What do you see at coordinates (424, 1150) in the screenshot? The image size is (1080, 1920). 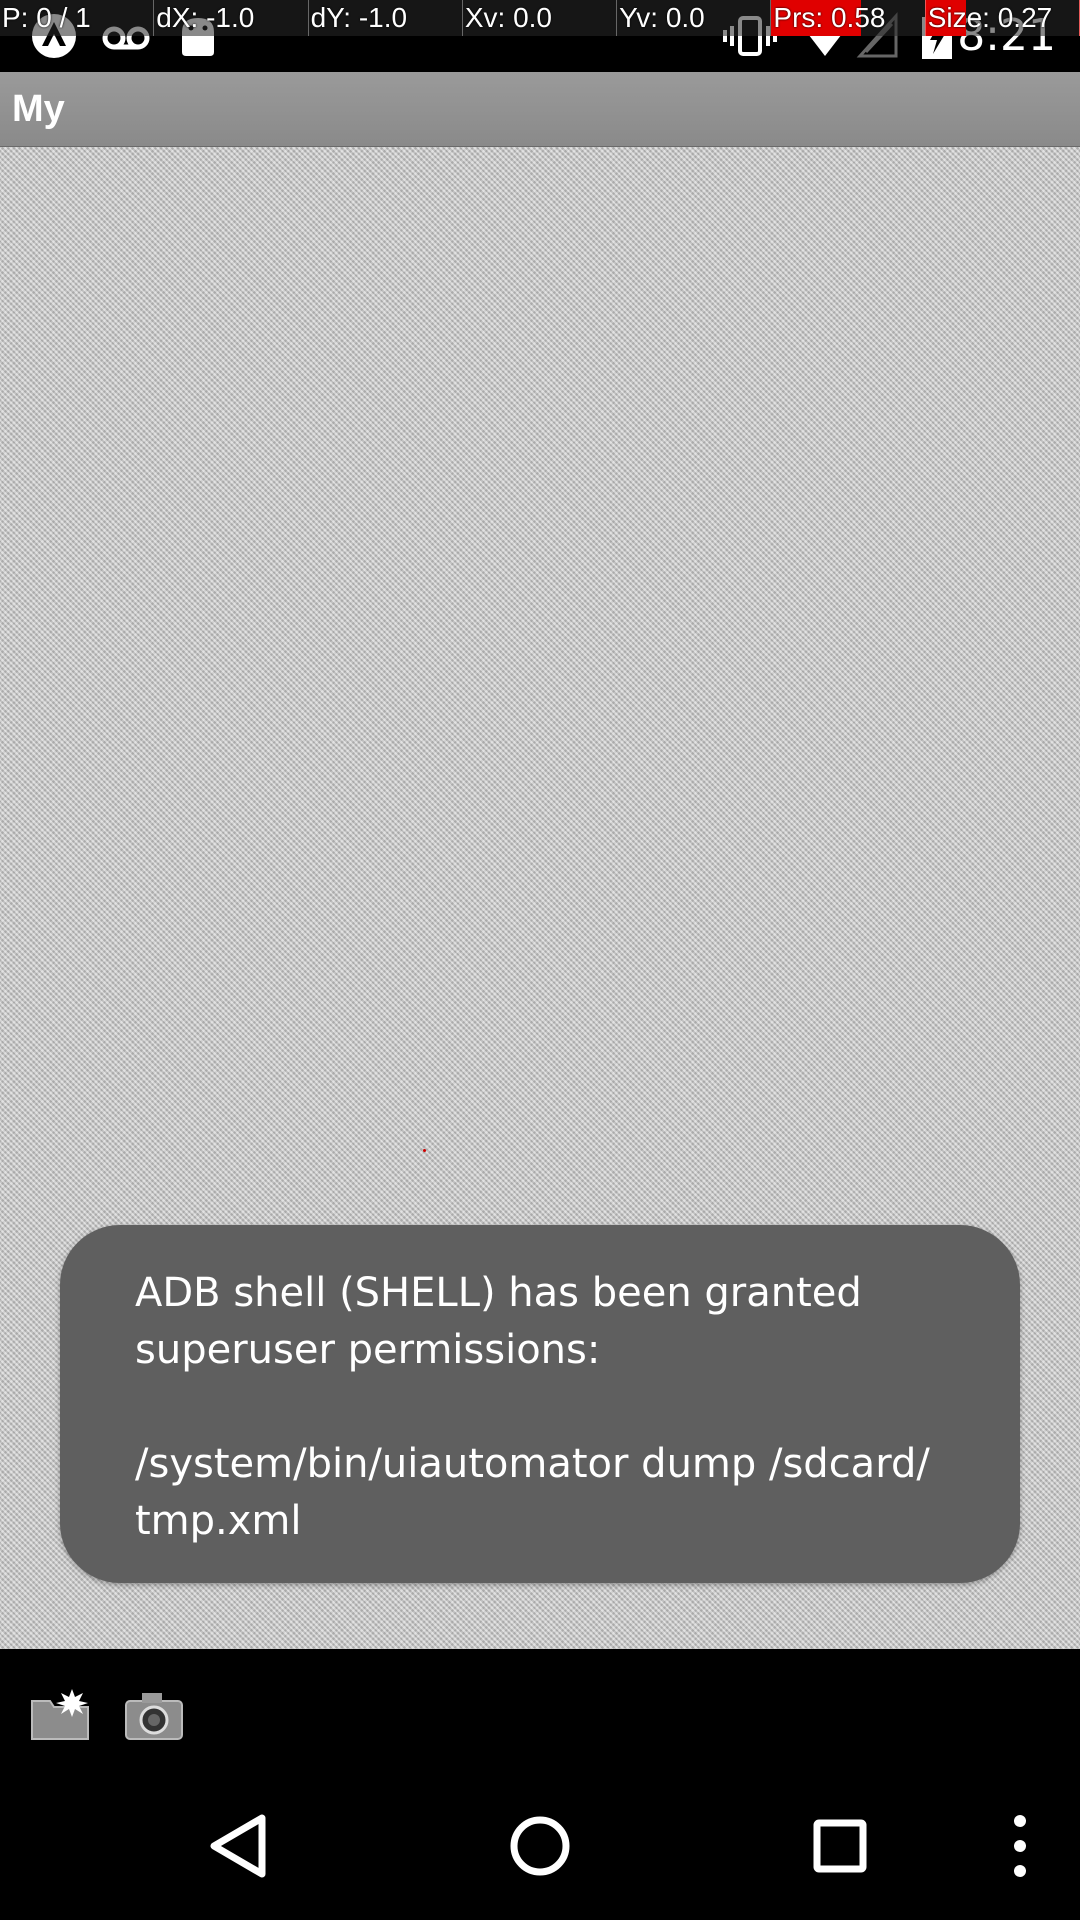 I see `touch-point-marker` at bounding box center [424, 1150].